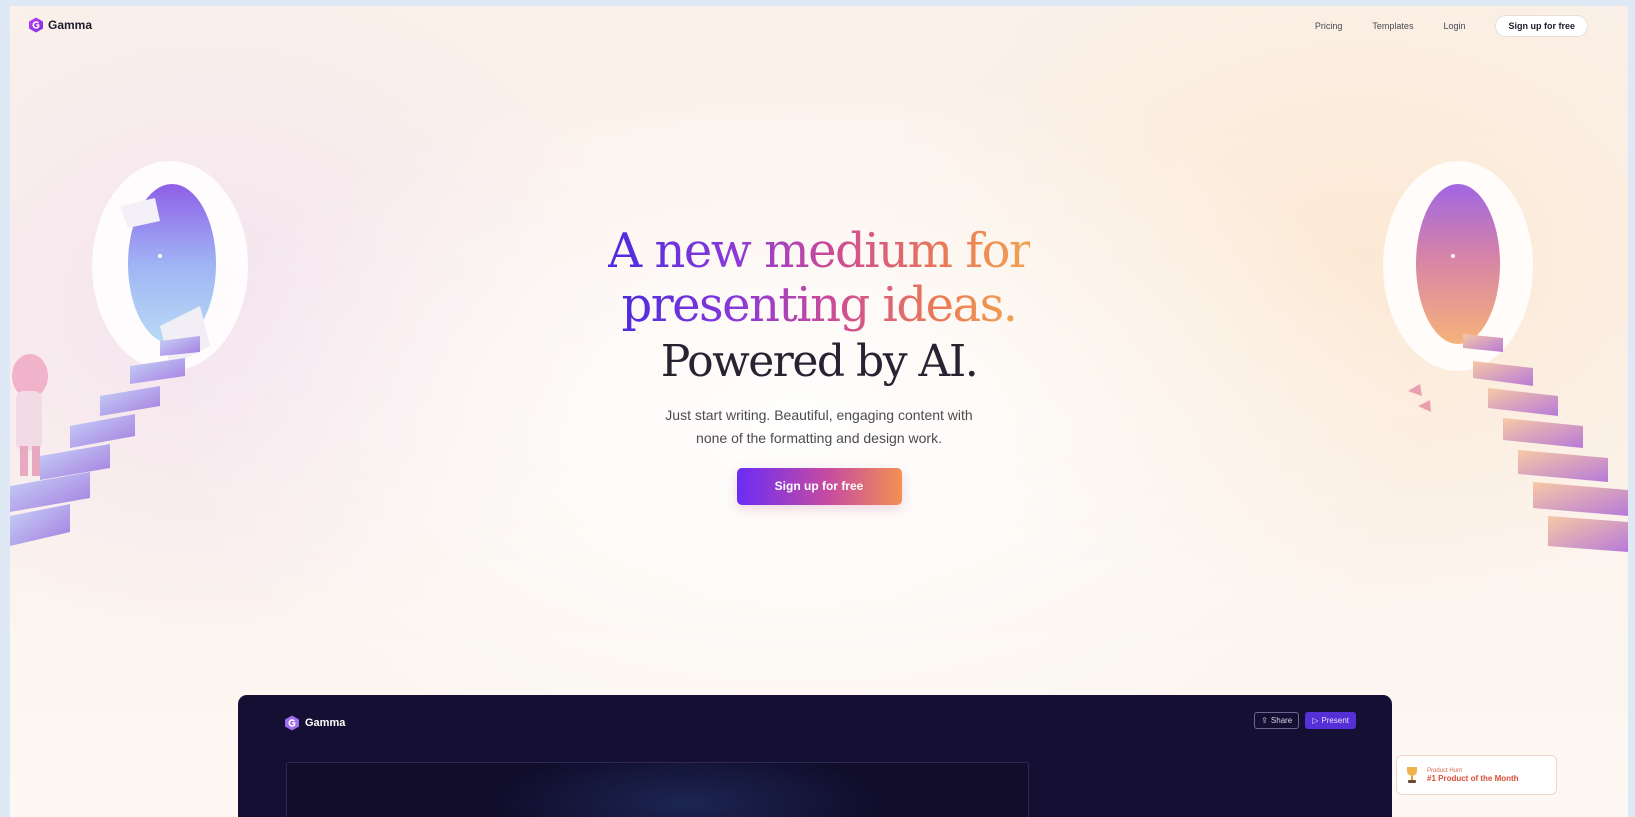 This screenshot has height=817, width=1635. I want to click on demo-present-button: ▷ Present, so click(1330, 720).